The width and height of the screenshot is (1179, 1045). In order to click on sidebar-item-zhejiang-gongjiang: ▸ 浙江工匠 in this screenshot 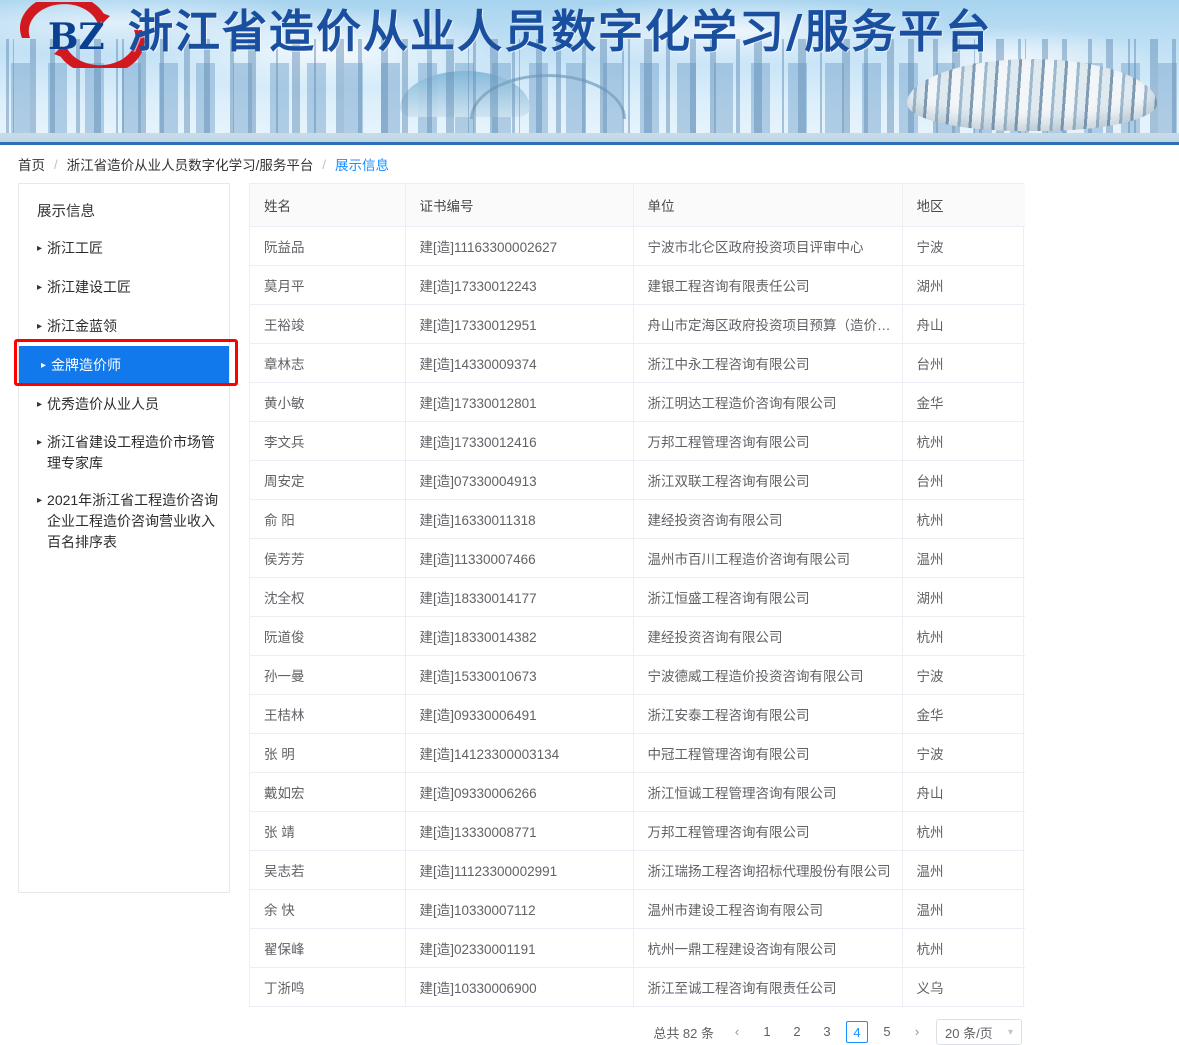, I will do `click(124, 248)`.